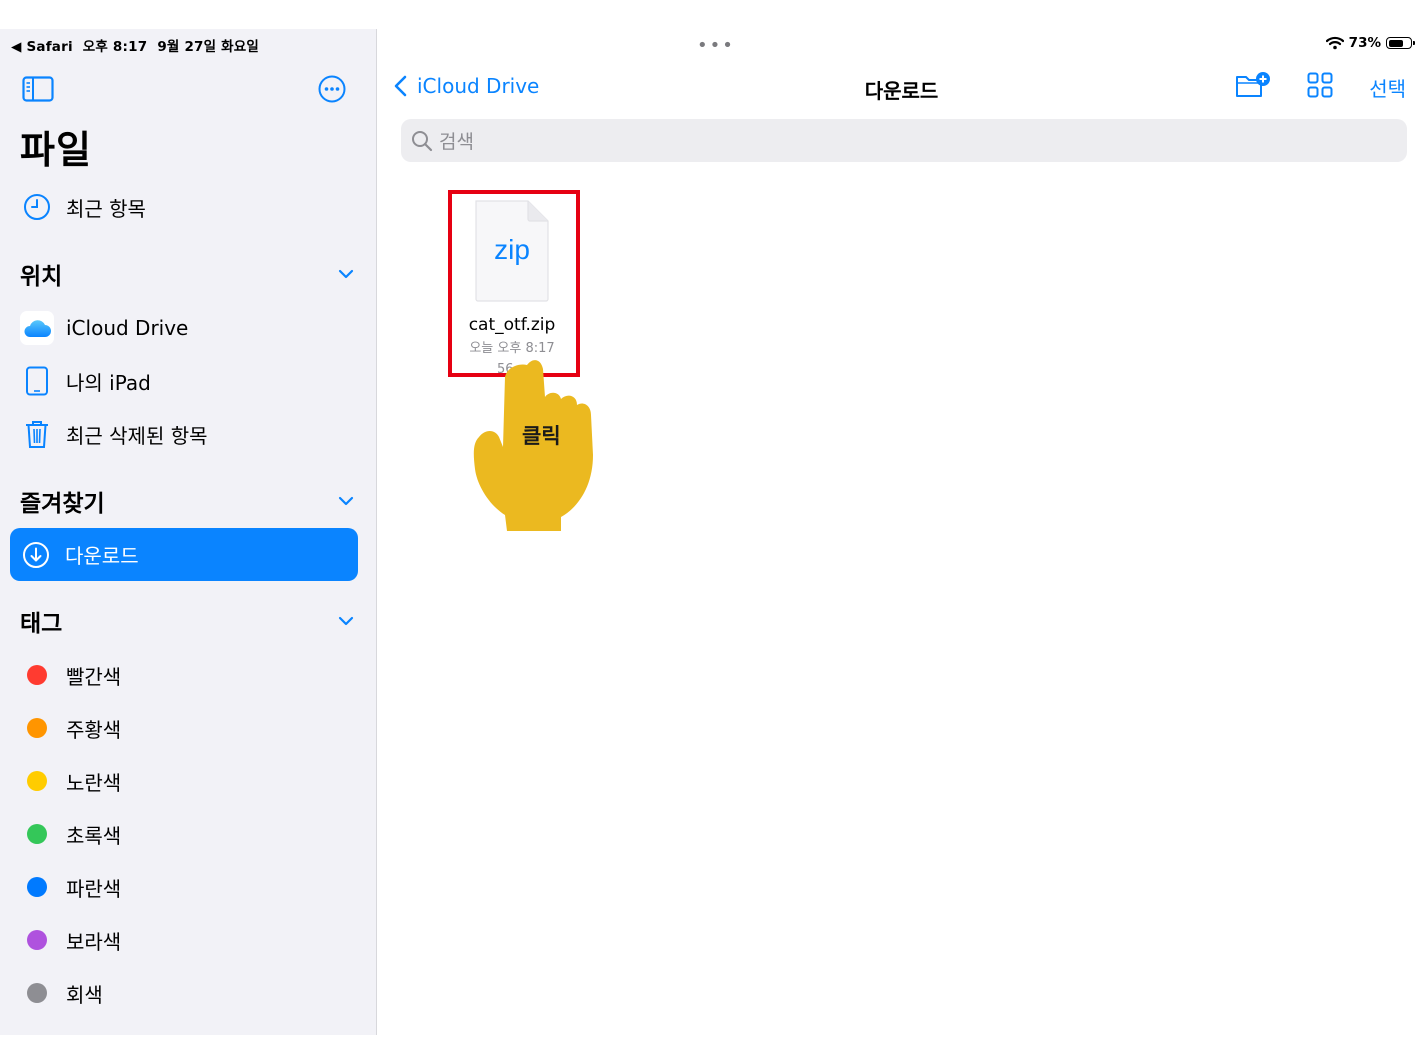  What do you see at coordinates (541, 436) in the screenshot?
I see `click-annotation-label: 클릭` at bounding box center [541, 436].